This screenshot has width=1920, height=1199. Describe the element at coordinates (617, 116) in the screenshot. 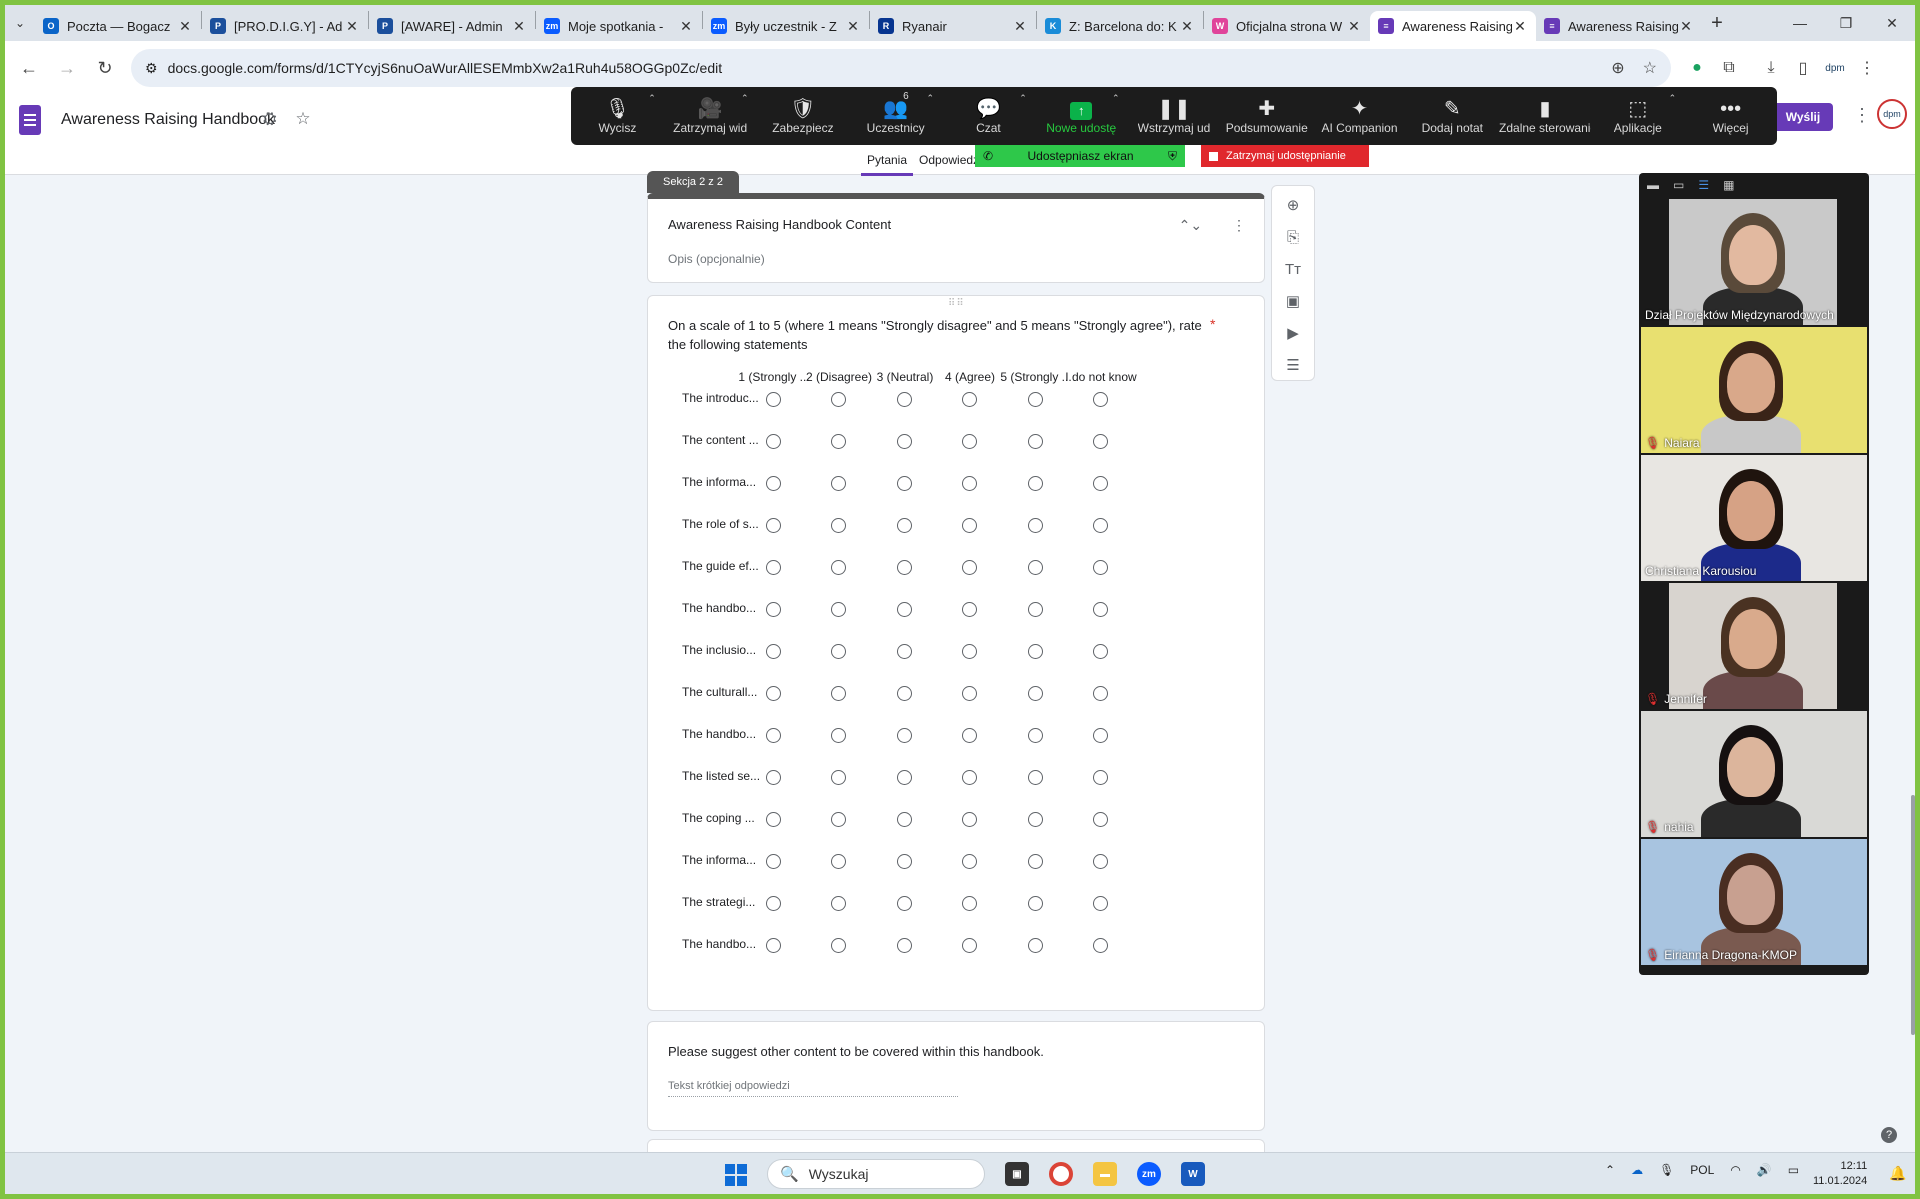

I see `zoom-toolbar-item: 🎙 Wycisz ⌃` at that location.